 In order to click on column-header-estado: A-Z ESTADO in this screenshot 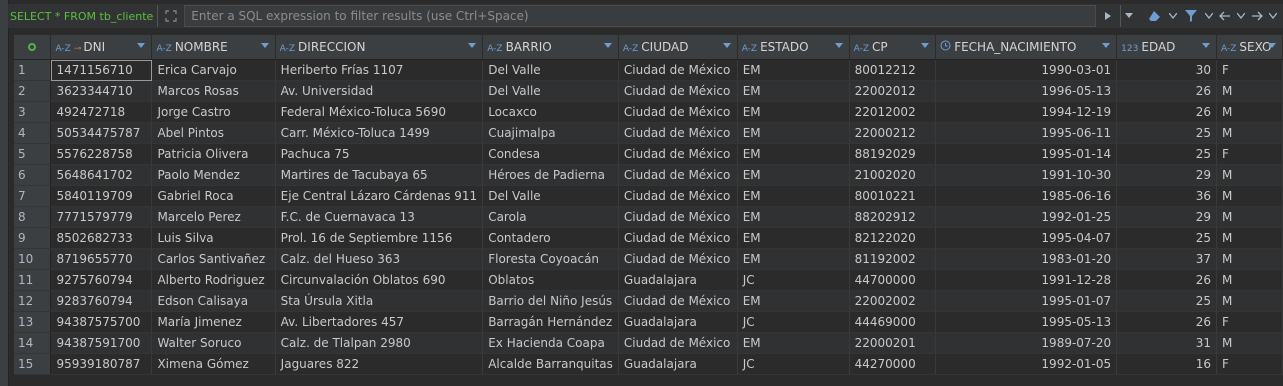, I will do `click(793, 47)`.